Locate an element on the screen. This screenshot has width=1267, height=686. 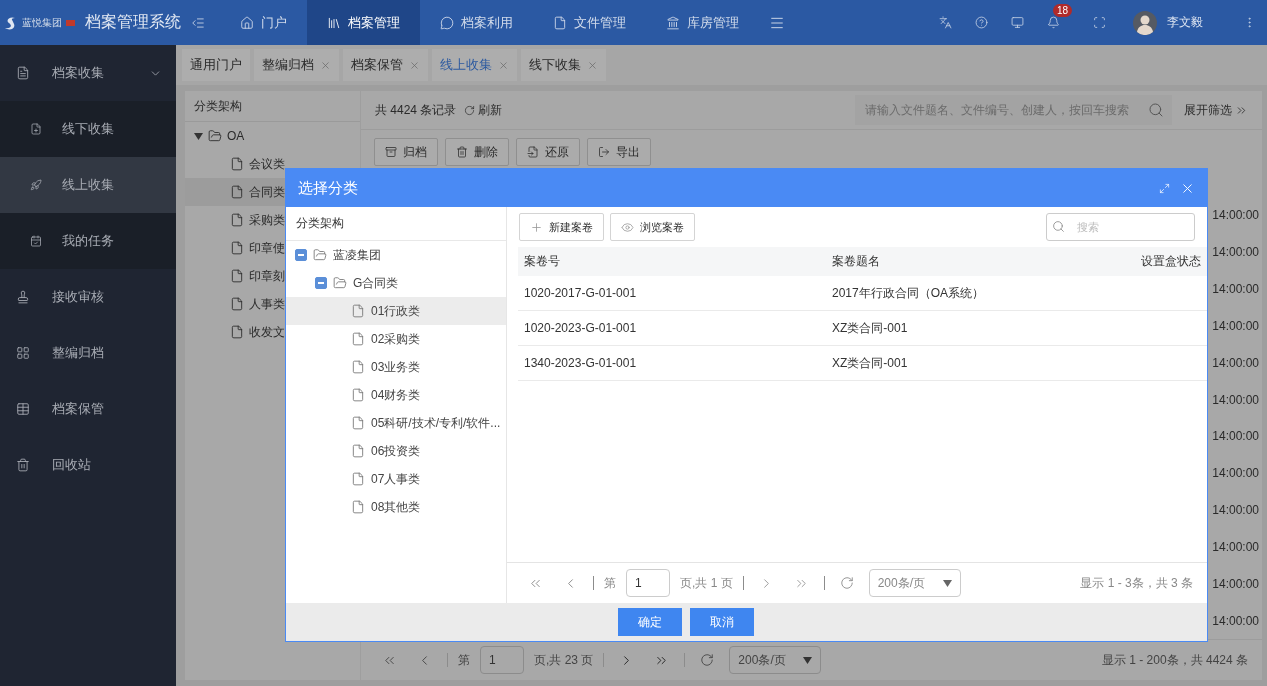
page-tab: 通用门户 is located at coordinates (216, 65).